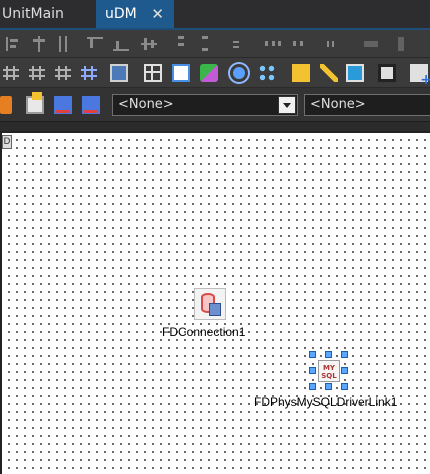 This screenshot has height=474, width=430. I want to click on component-icon, so click(6, 105).